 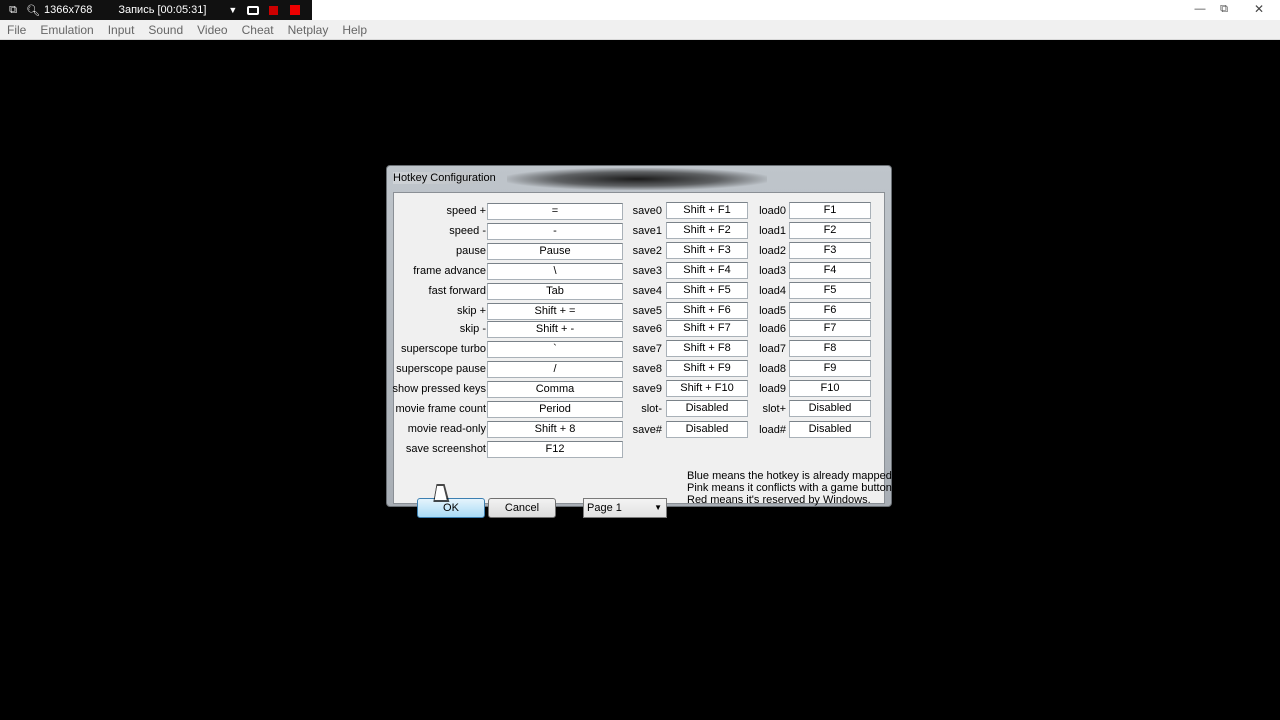 I want to click on stop-record-icon, so click(x=295, y=10).